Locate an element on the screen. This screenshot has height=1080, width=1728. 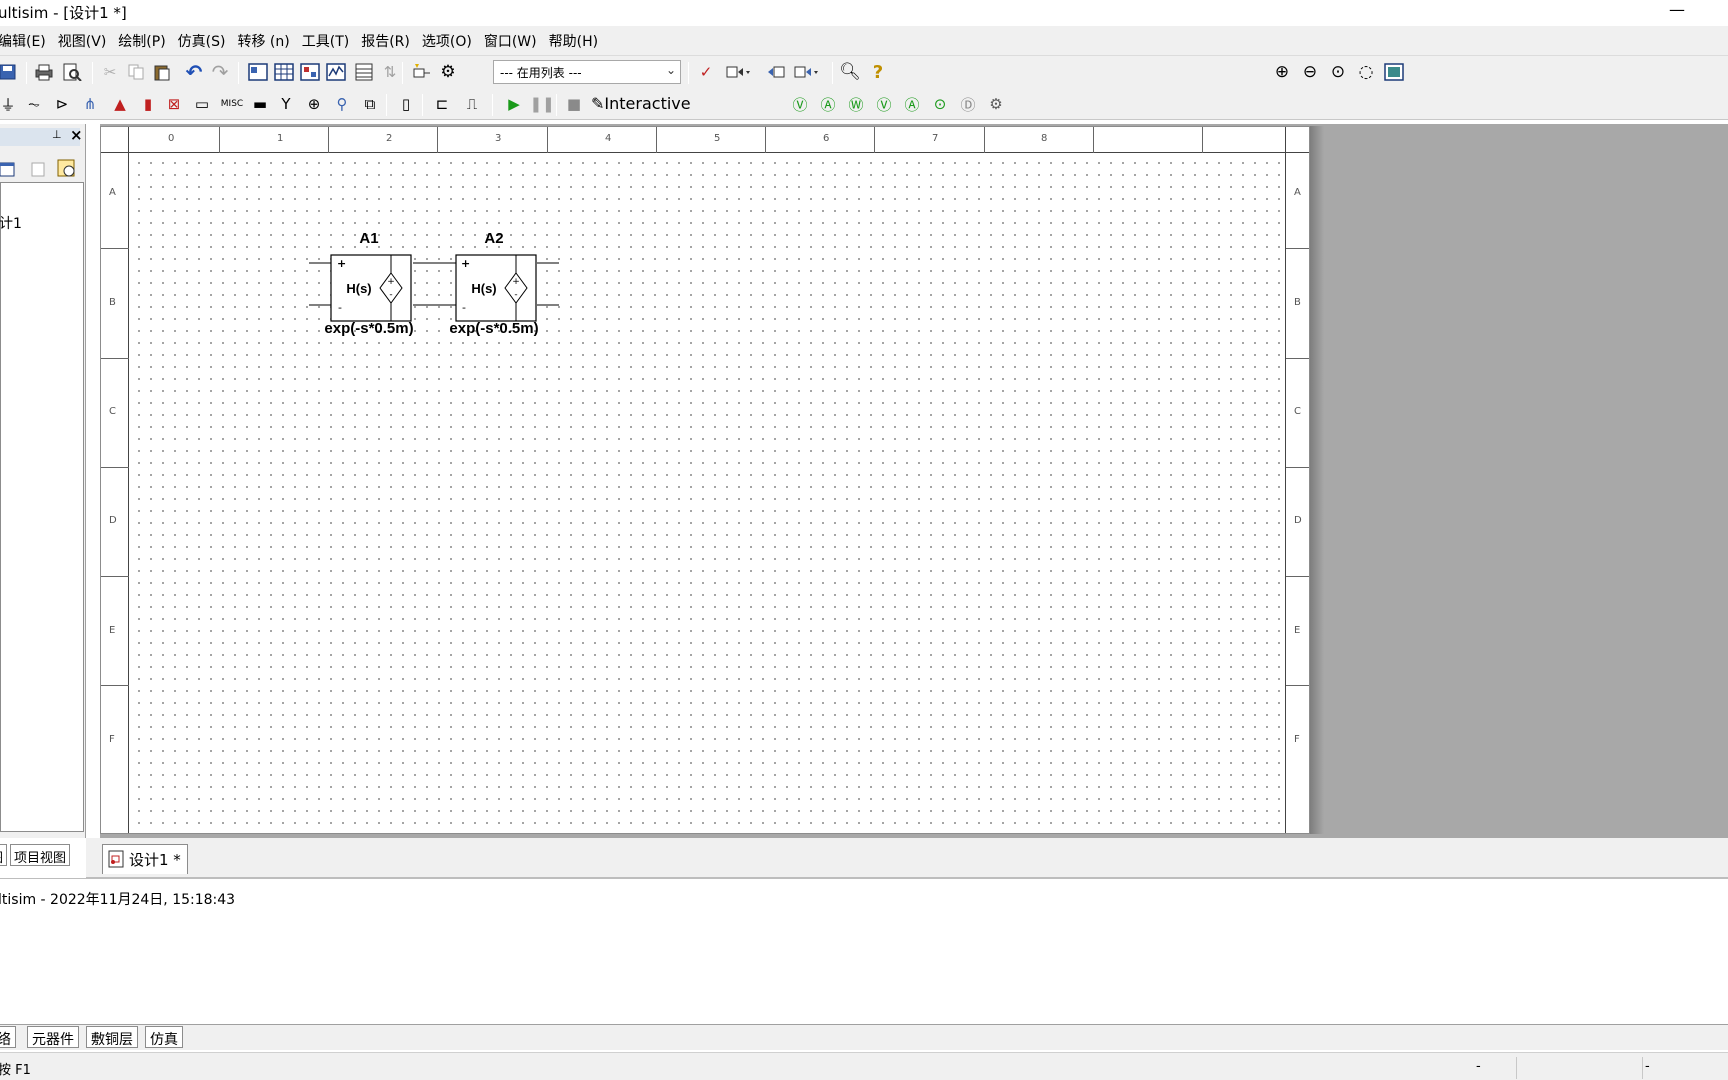
mcu-icon: ▯ is located at coordinates (406, 104).